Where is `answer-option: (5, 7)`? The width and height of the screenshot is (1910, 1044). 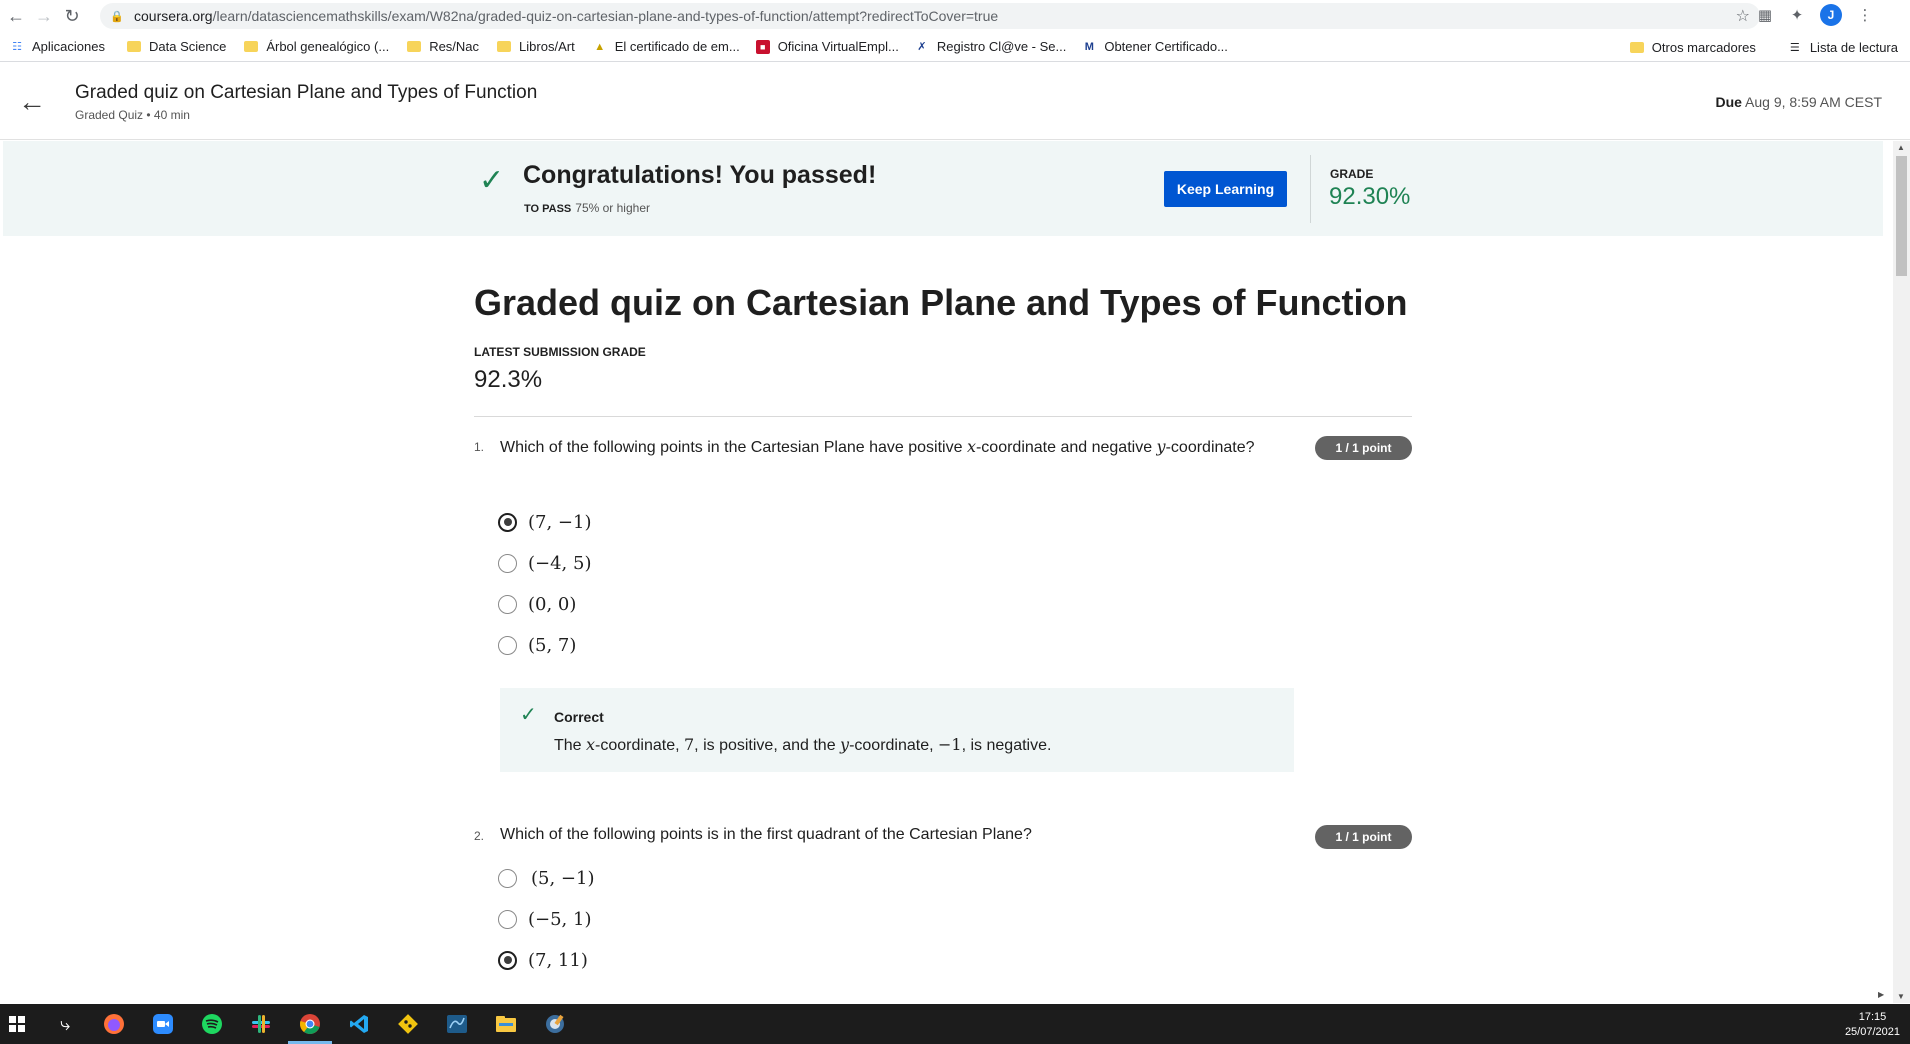 answer-option: (5, 7) is located at coordinates (537, 645).